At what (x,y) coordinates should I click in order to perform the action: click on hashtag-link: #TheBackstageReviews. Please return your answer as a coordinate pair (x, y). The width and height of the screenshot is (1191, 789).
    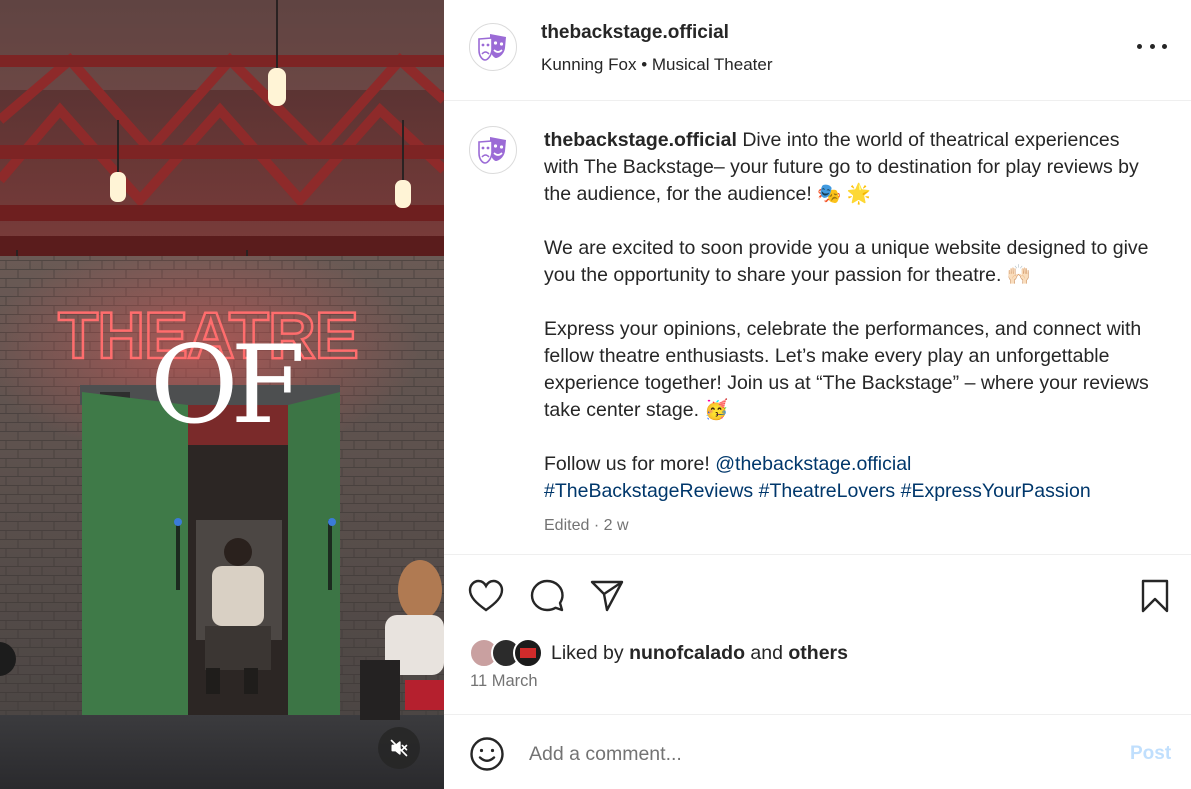
    Looking at the image, I should click on (648, 491).